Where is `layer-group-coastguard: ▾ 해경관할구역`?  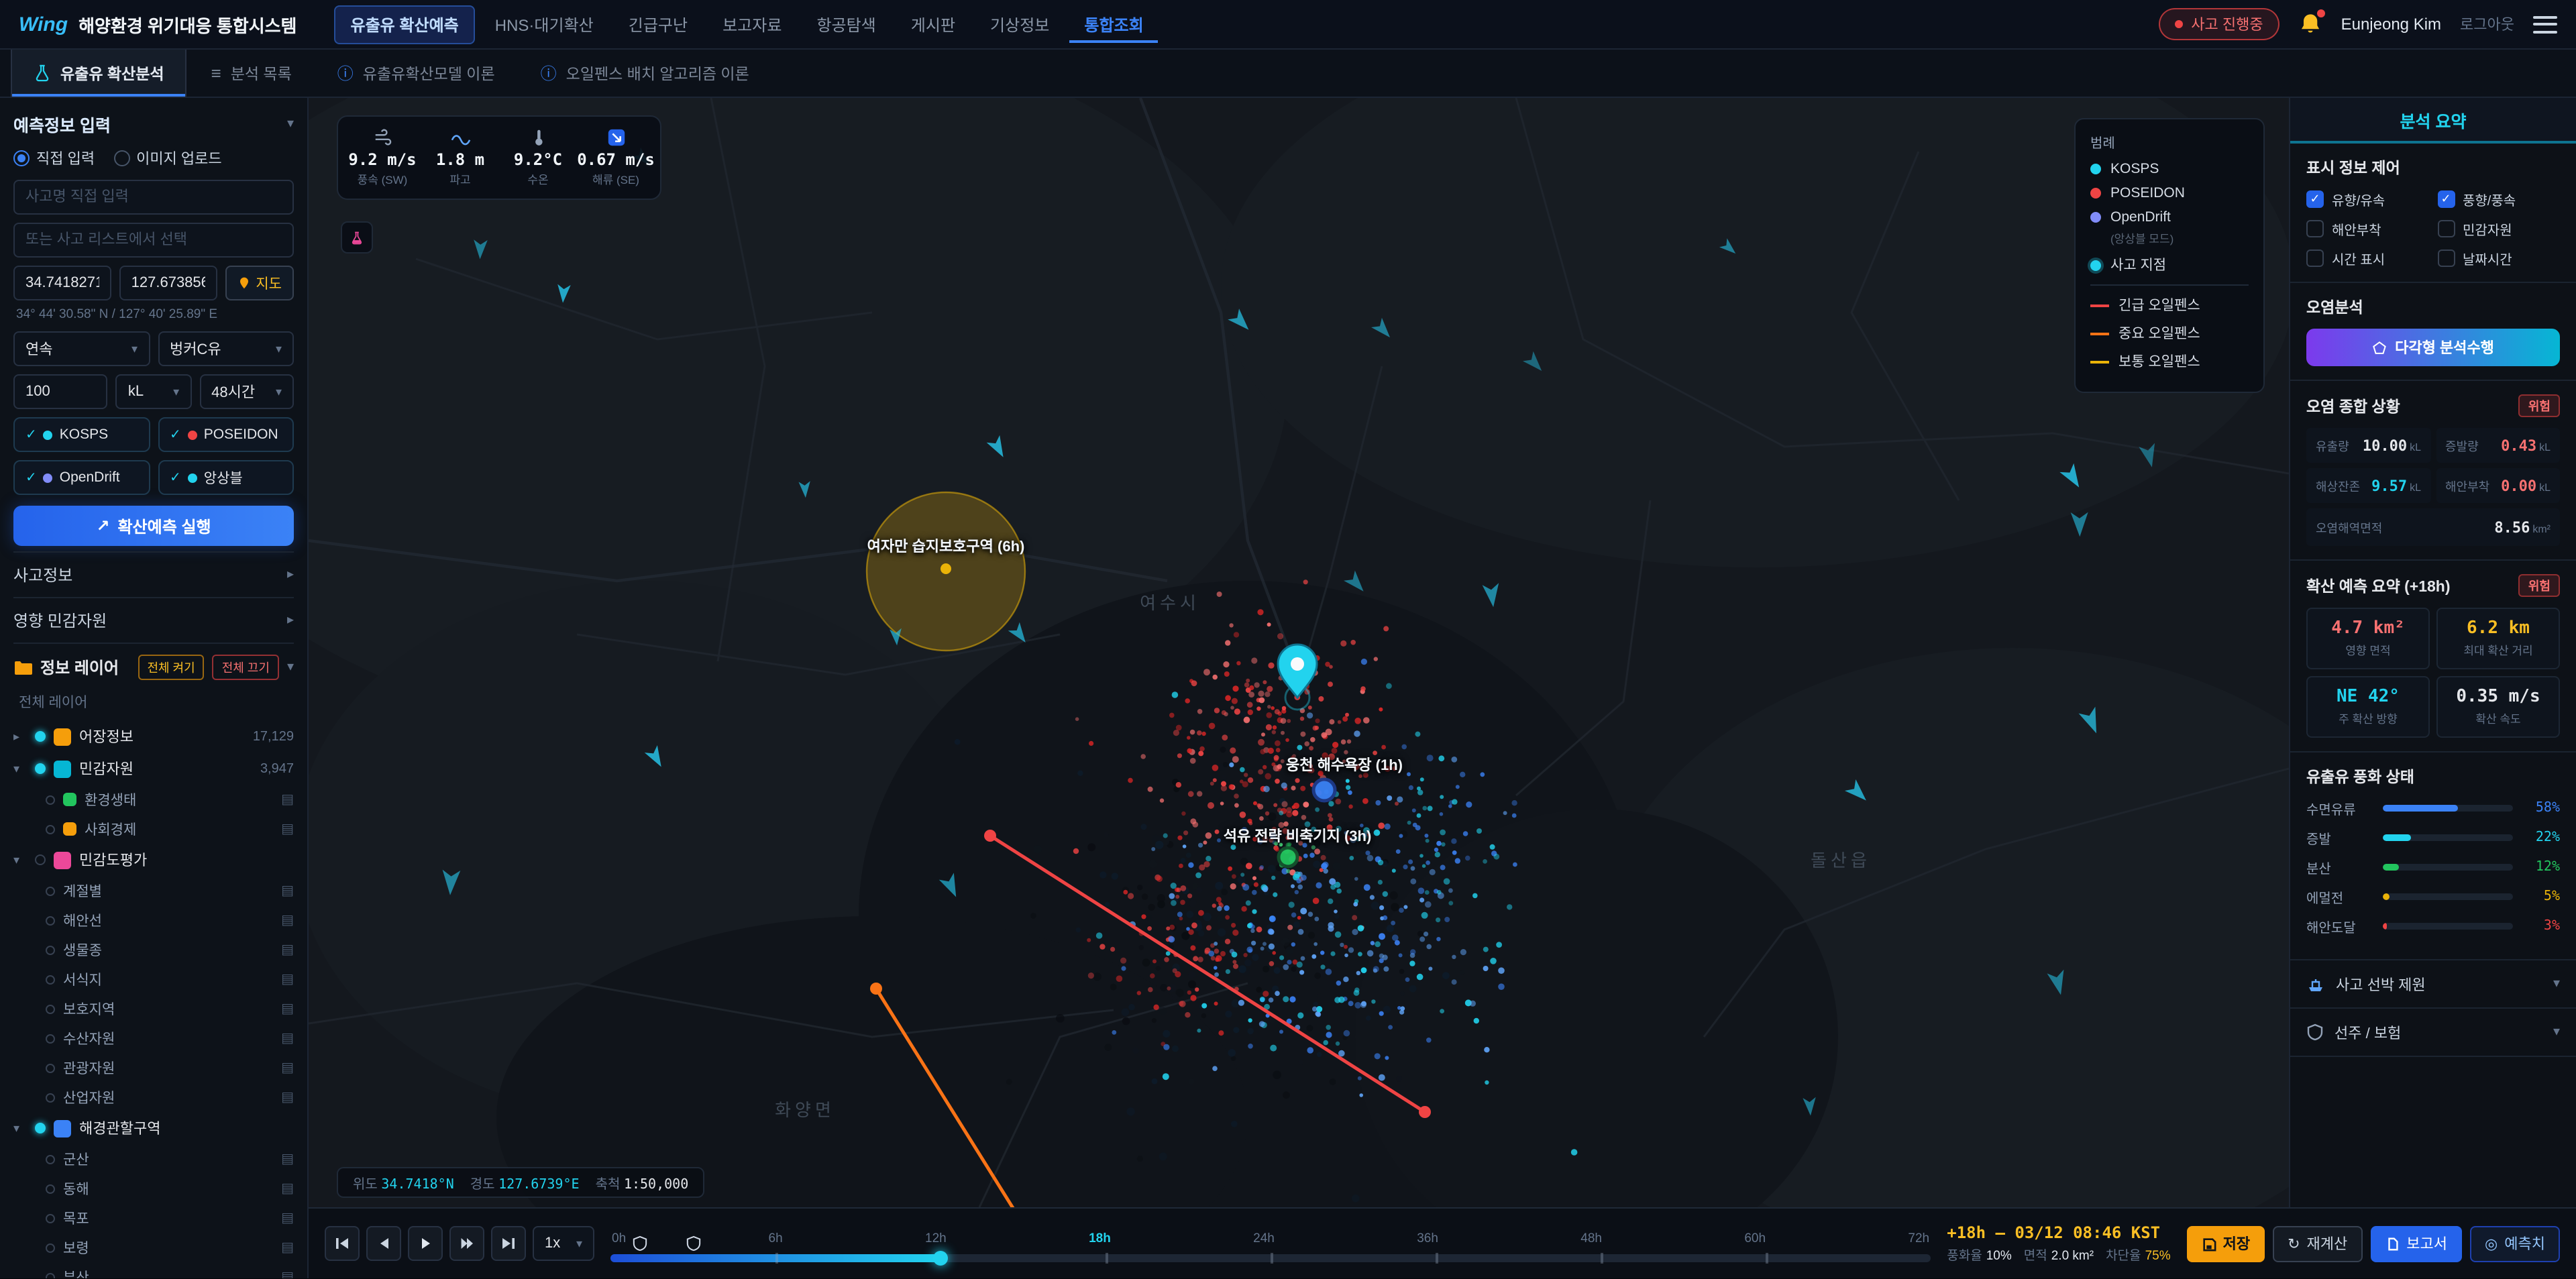 layer-group-coastguard: ▾ 해경관할구역 is located at coordinates (153, 1128).